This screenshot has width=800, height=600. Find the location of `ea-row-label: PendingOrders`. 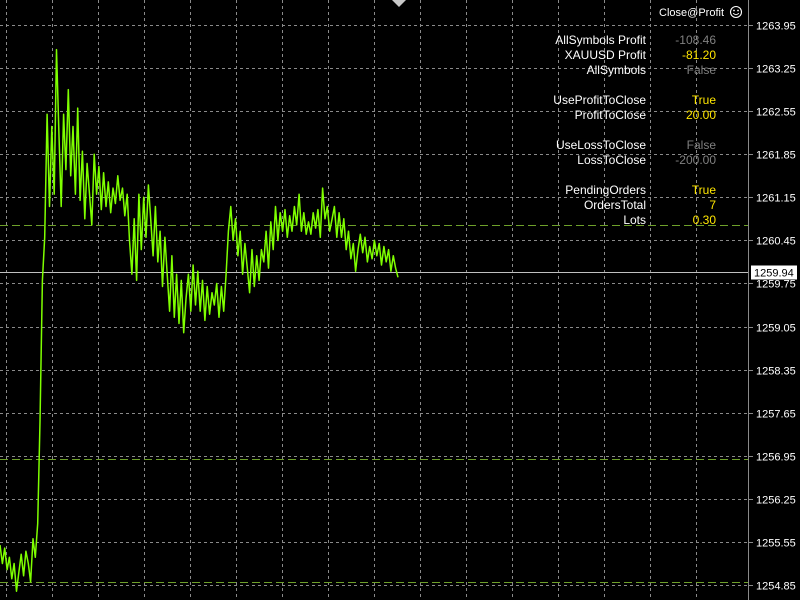

ea-row-label: PendingOrders is located at coordinates (605, 190).